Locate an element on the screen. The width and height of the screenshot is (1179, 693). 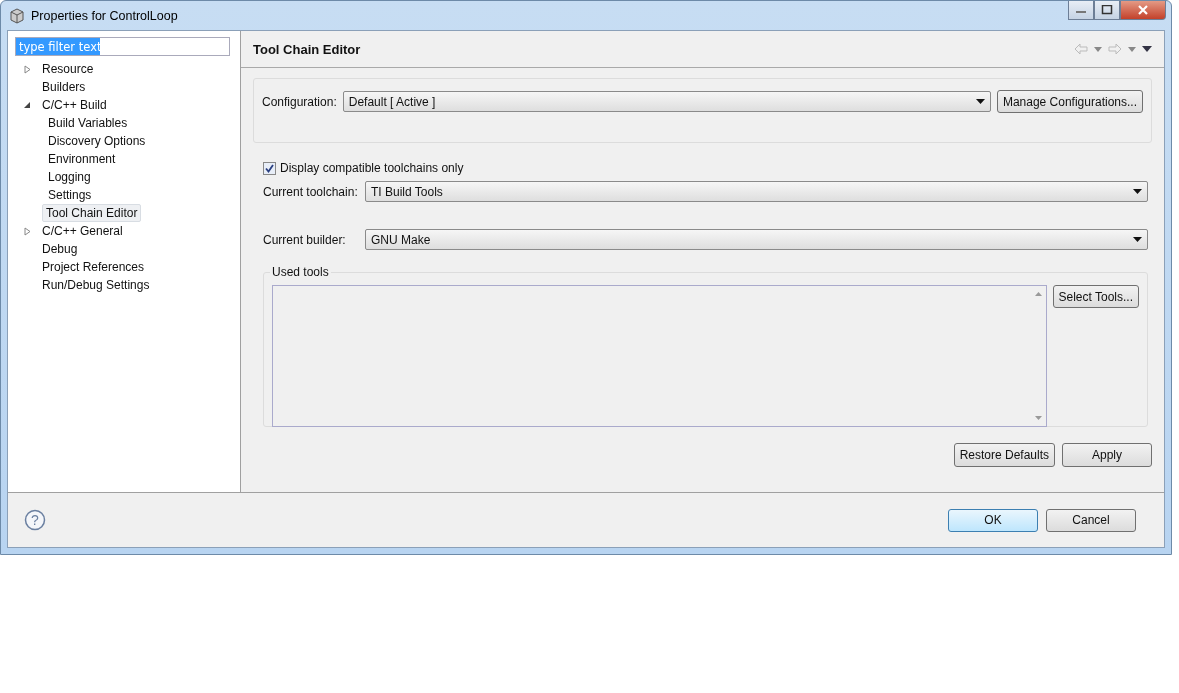
maximize-button is located at coordinates (1107, 10).